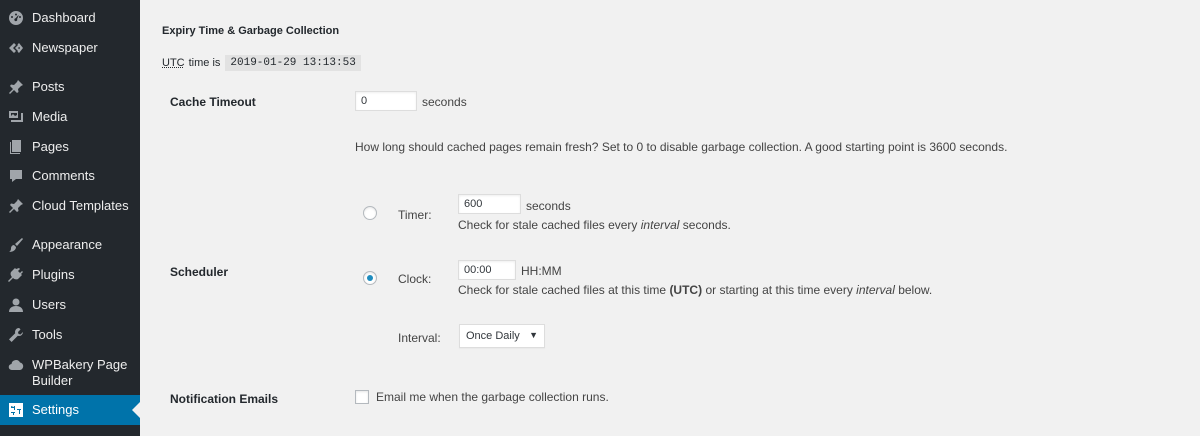  I want to click on cloud-icon, so click(16, 365).